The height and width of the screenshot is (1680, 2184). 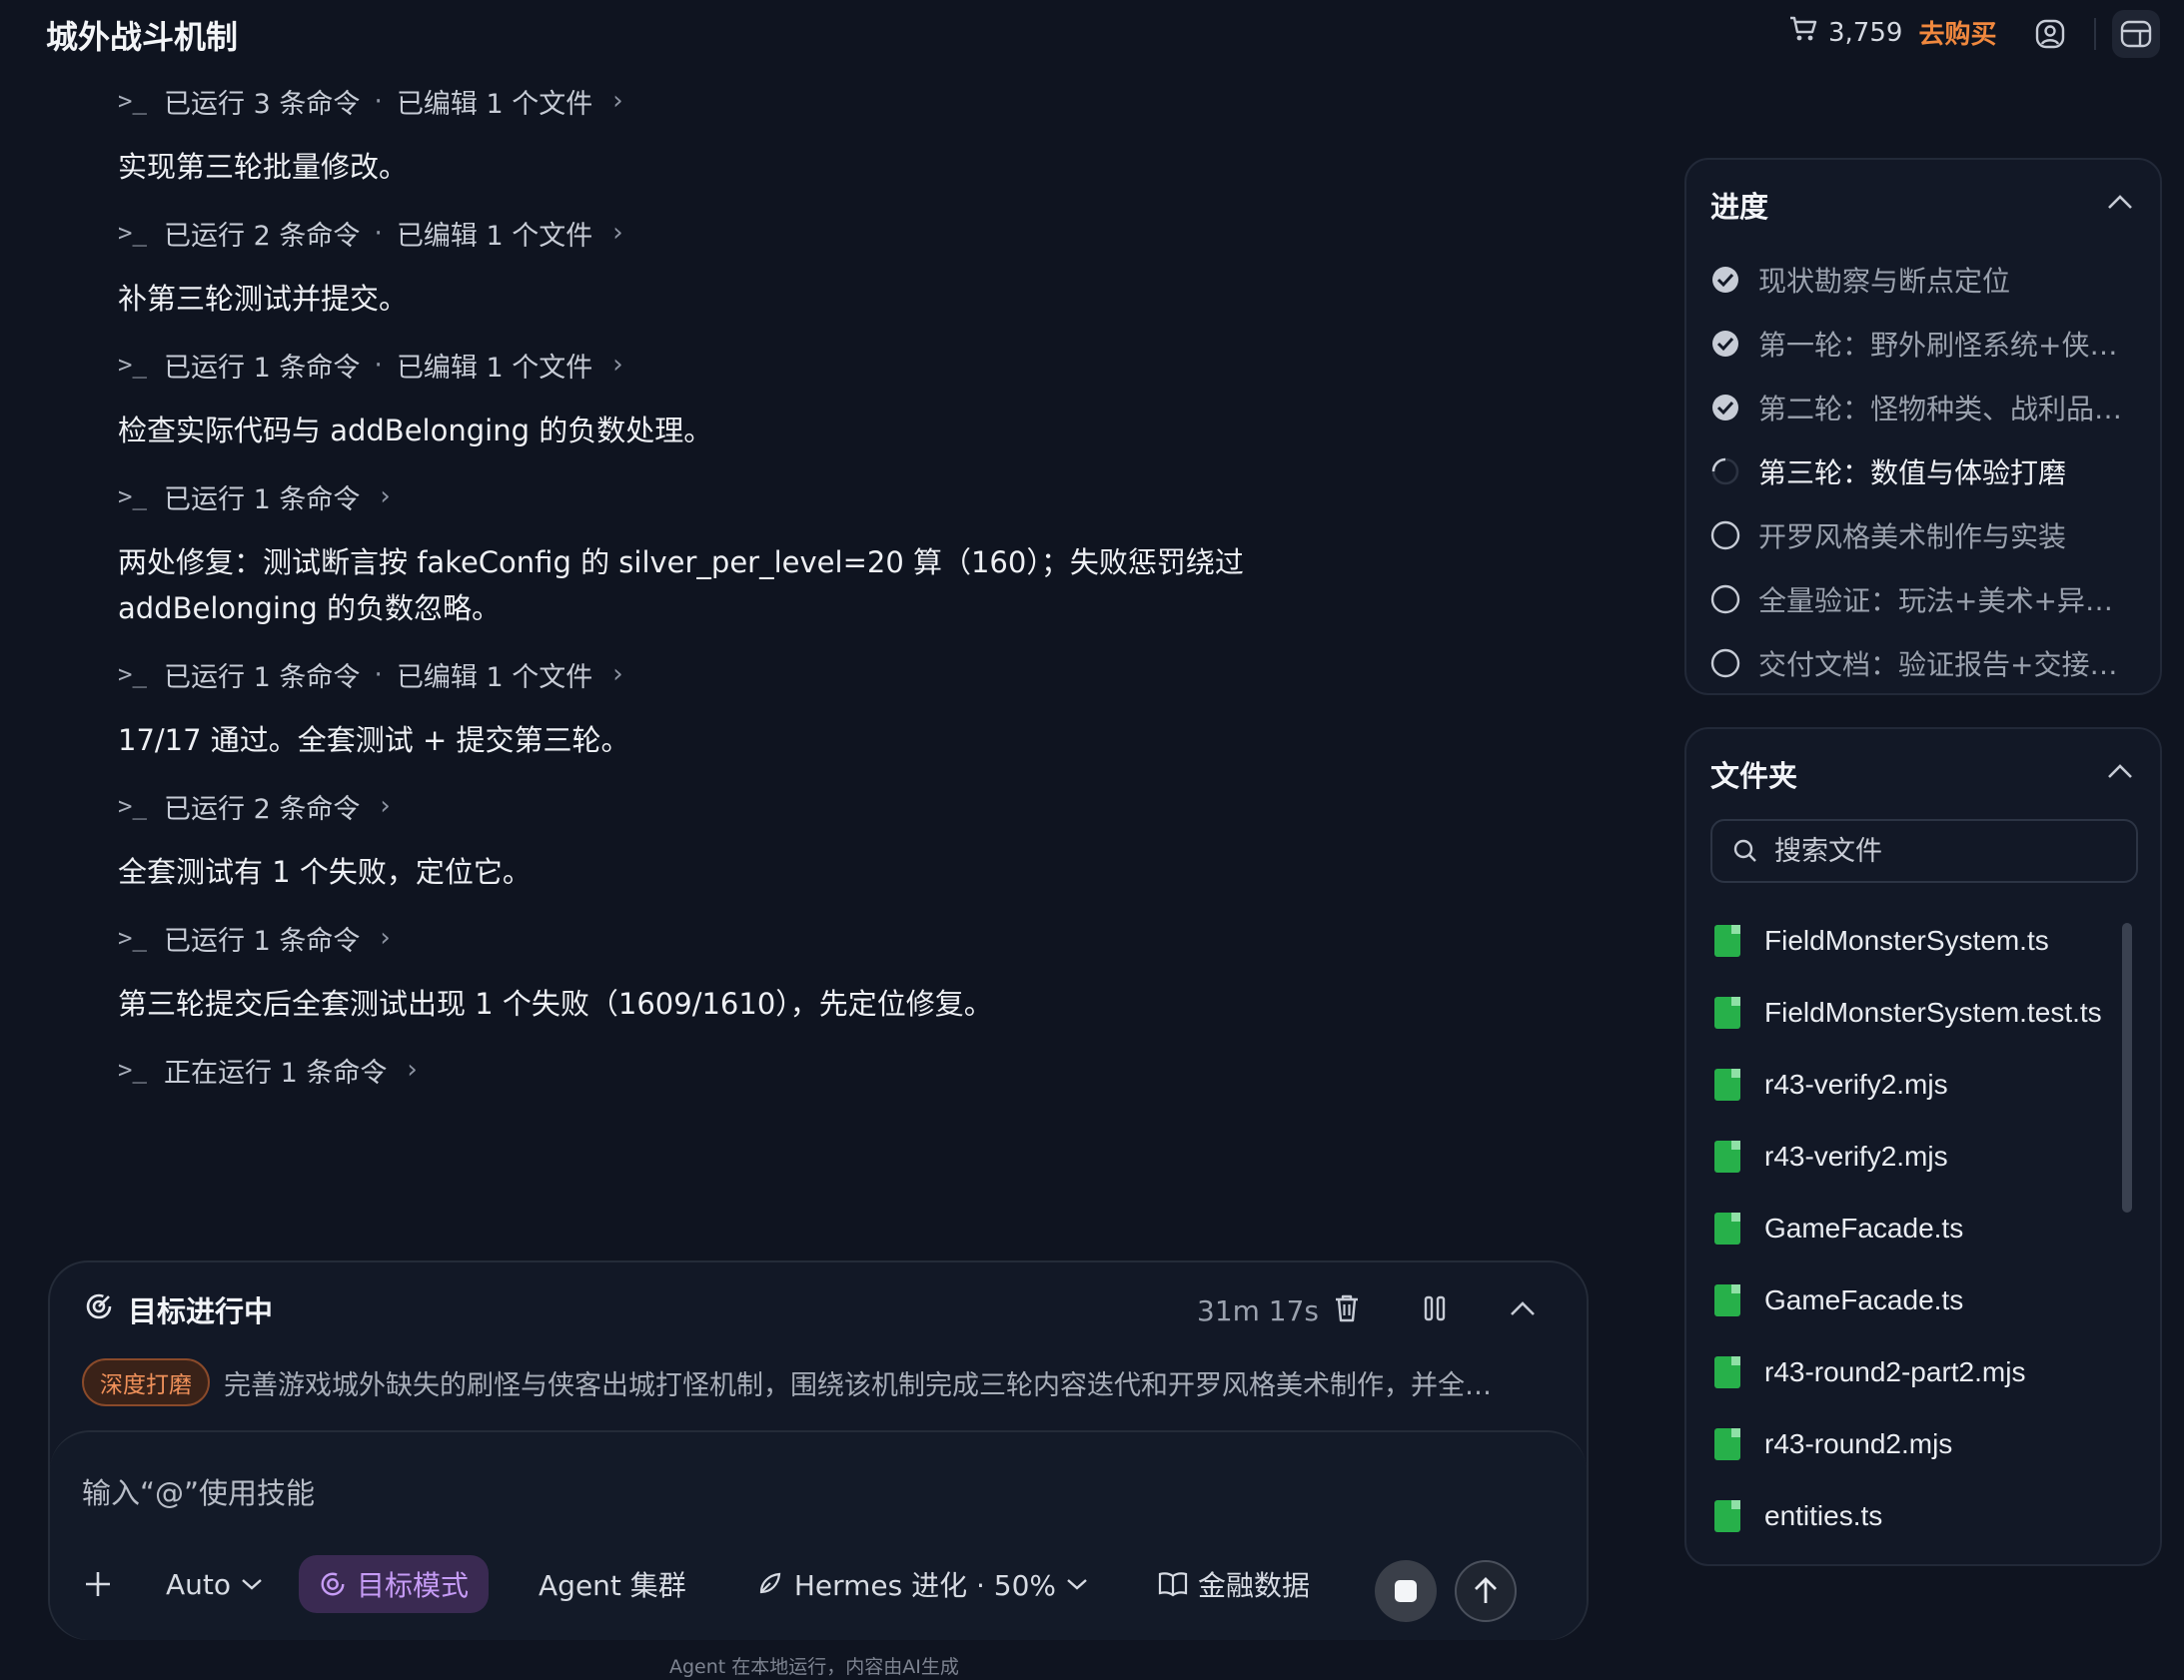 I want to click on plus-icon, so click(x=98, y=1584).